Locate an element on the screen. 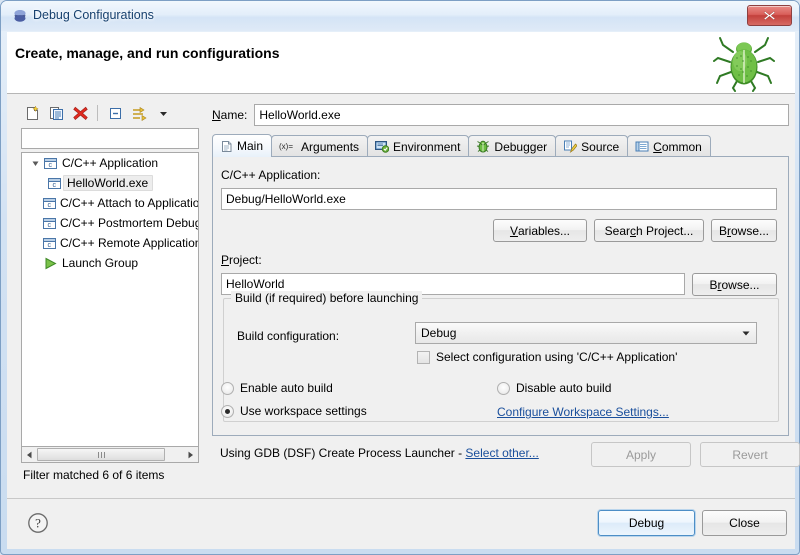  window-title: Debug Configurations is located at coordinates (93, 15).